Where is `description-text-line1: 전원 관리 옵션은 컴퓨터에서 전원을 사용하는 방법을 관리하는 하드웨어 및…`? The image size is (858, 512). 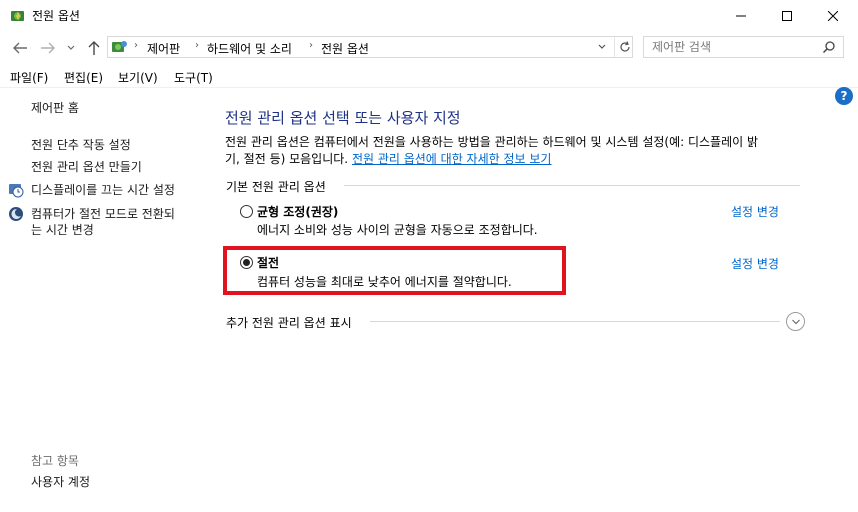 description-text-line1: 전원 관리 옵션은 컴퓨터에서 전원을 사용하는 방법을 관리하는 하드웨어 및… is located at coordinates (492, 142).